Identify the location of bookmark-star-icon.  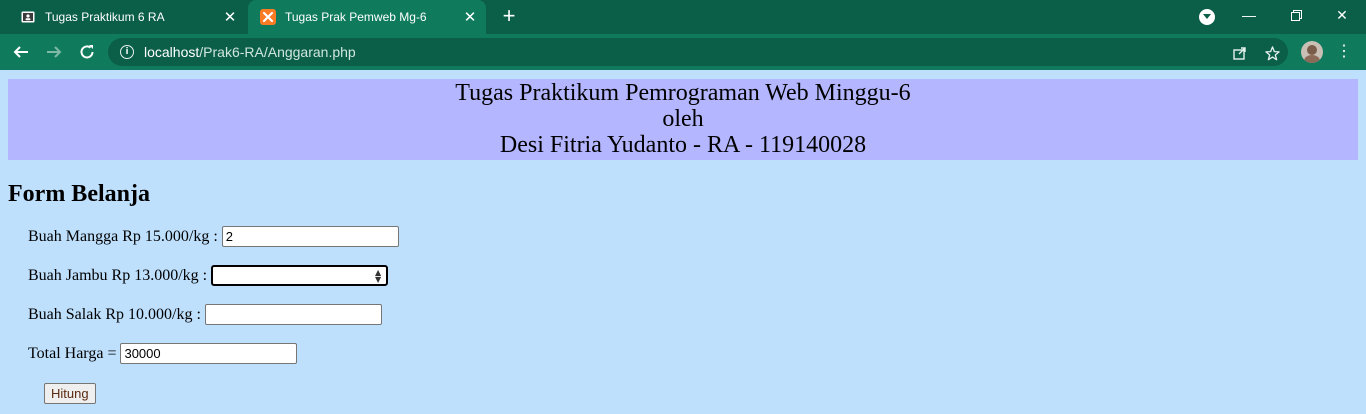
(1272, 53).